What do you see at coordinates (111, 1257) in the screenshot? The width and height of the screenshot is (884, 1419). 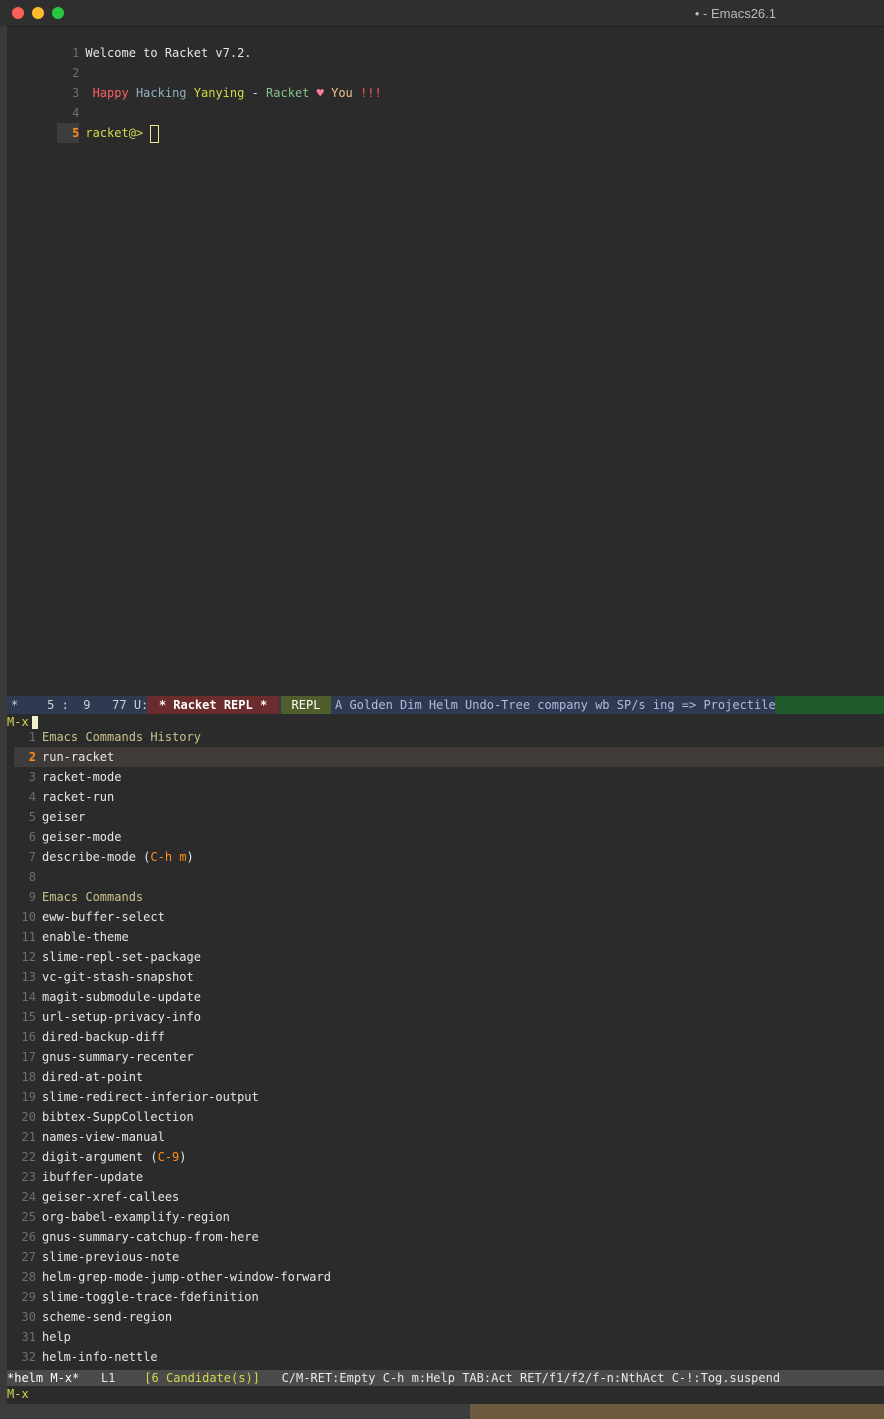 I see `helm-candidate-label: slime-previous-note` at bounding box center [111, 1257].